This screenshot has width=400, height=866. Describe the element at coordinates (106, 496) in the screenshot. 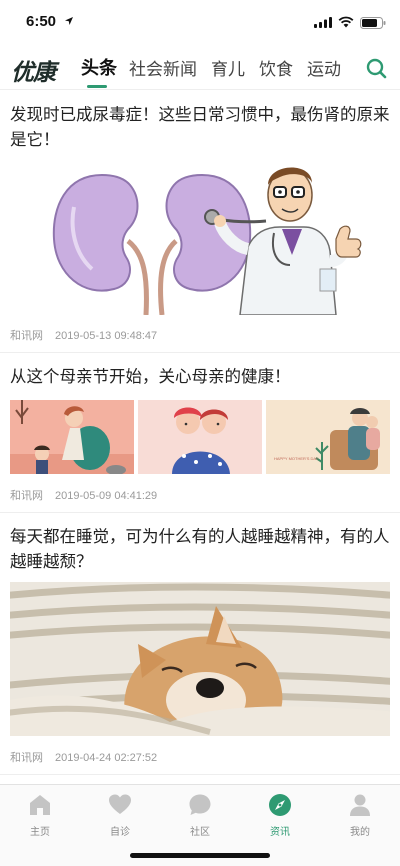

I see `article-time: 2019-05-09 04:41:29` at that location.